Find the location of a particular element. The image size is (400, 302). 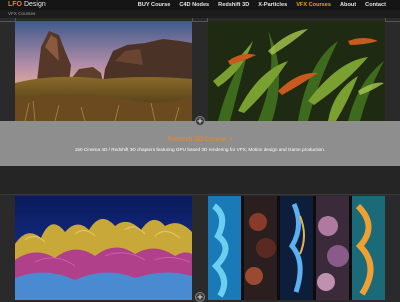

breadcrumb-label: VFX Courses is located at coordinates (21, 13).